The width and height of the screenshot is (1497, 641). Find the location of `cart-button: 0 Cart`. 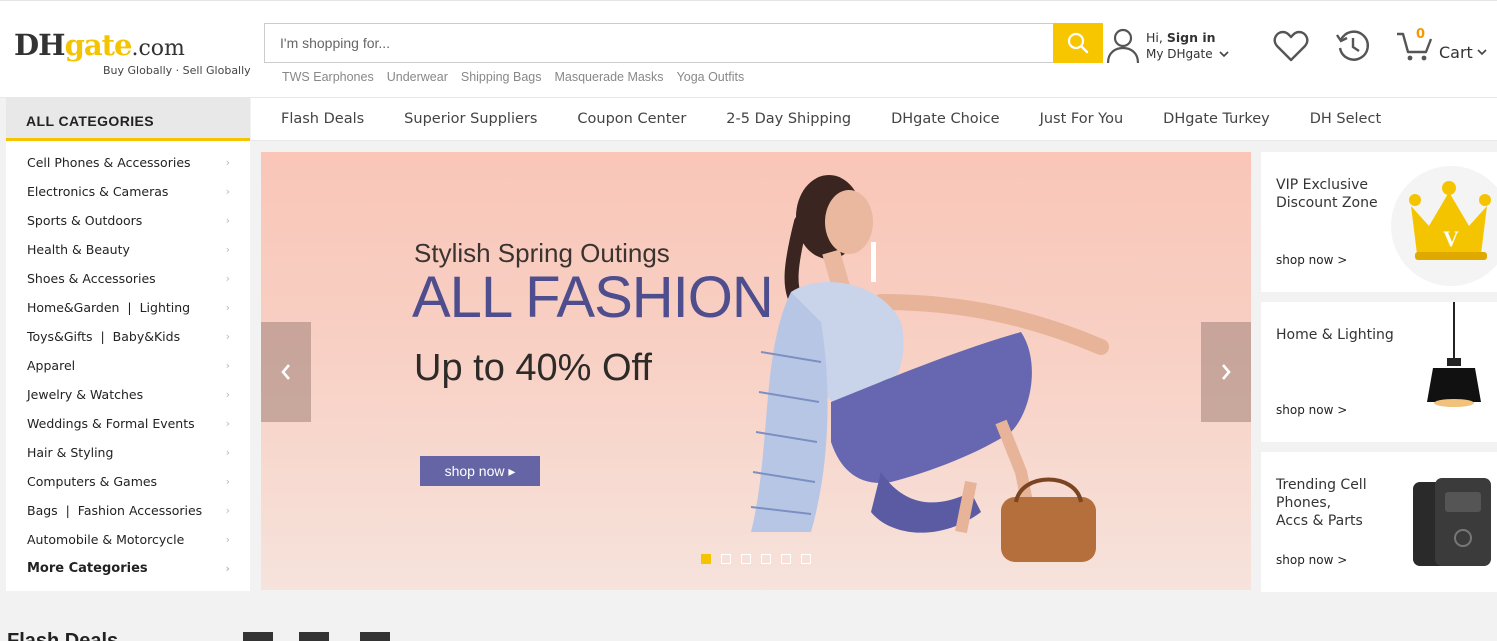

cart-button: 0 Cart is located at coordinates (1443, 47).